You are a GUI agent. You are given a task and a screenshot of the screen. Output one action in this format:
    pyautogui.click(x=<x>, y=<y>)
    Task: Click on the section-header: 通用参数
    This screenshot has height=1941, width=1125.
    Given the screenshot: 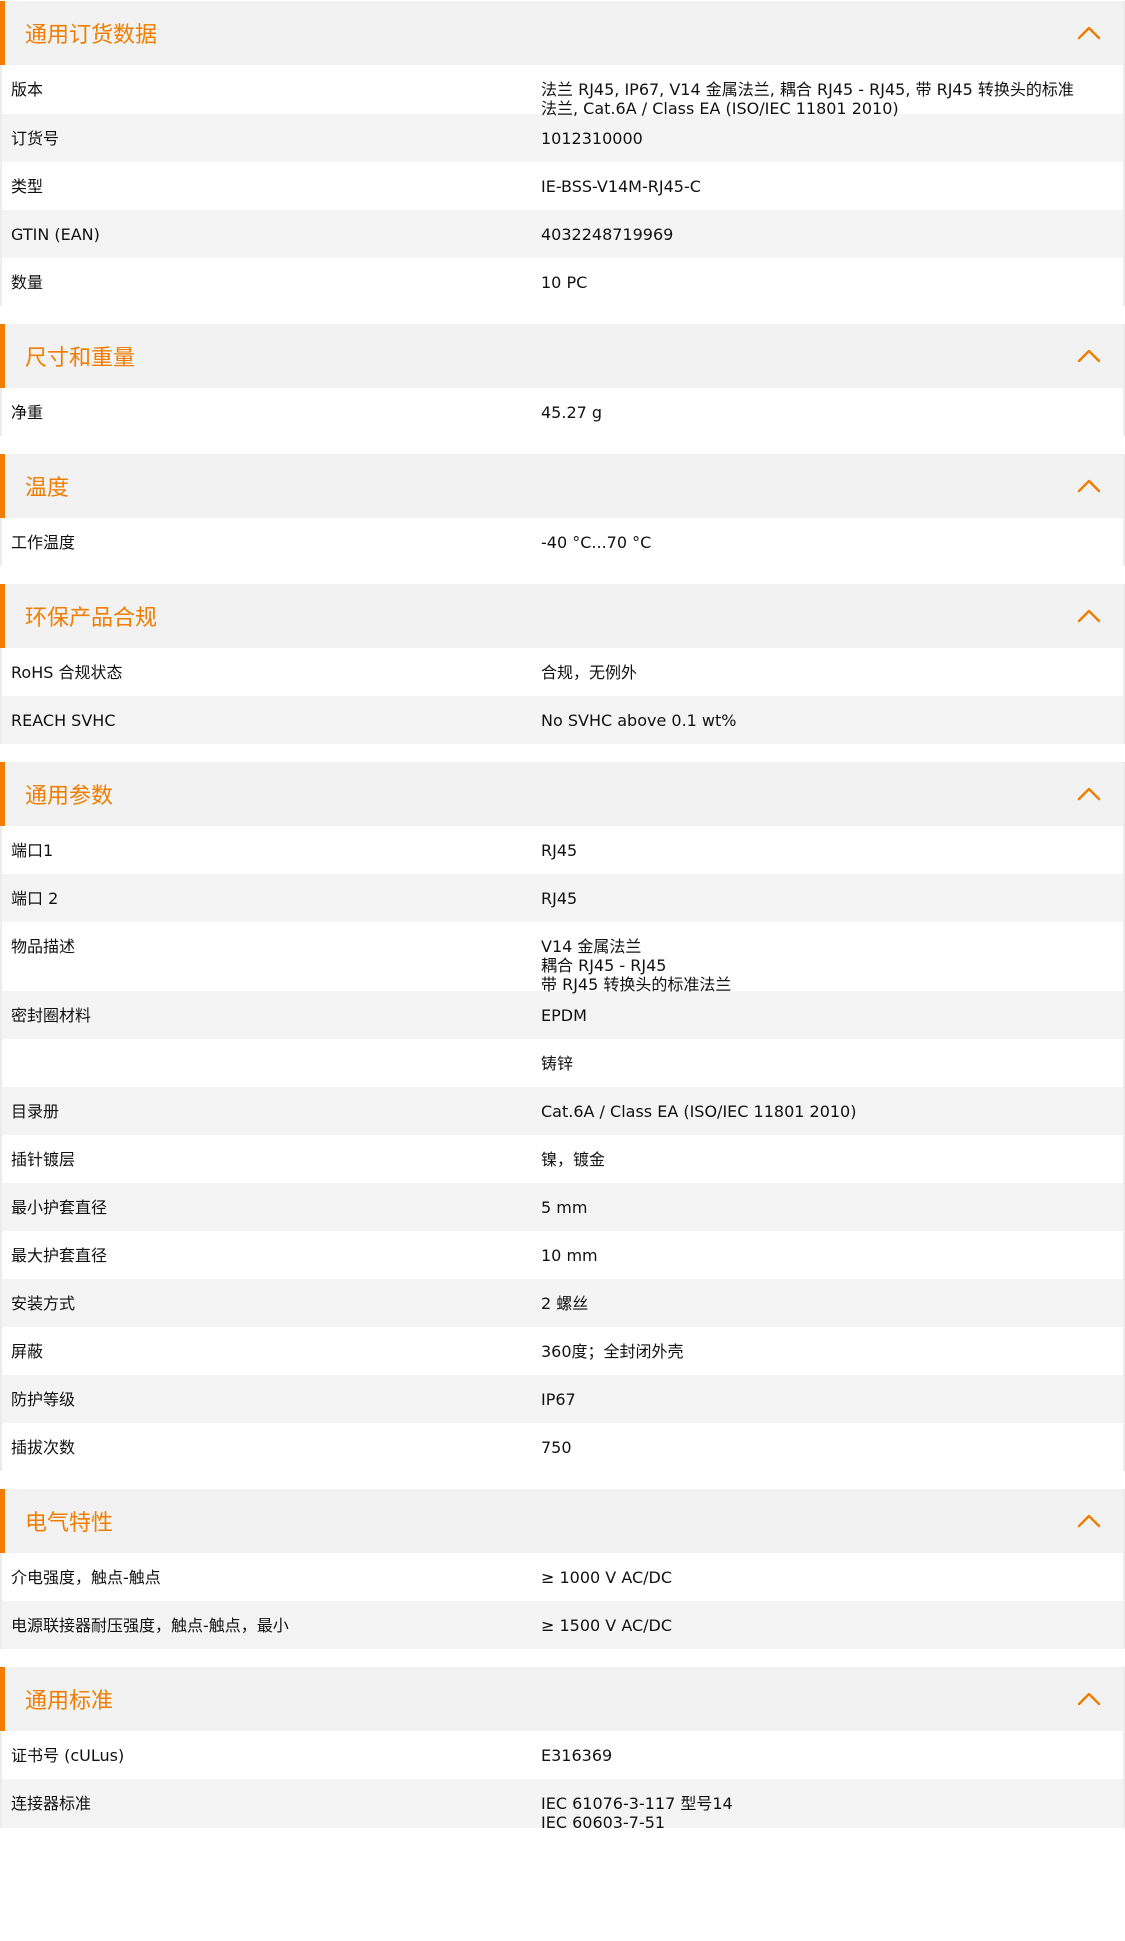 What is the action you would take?
    pyautogui.click(x=561, y=794)
    